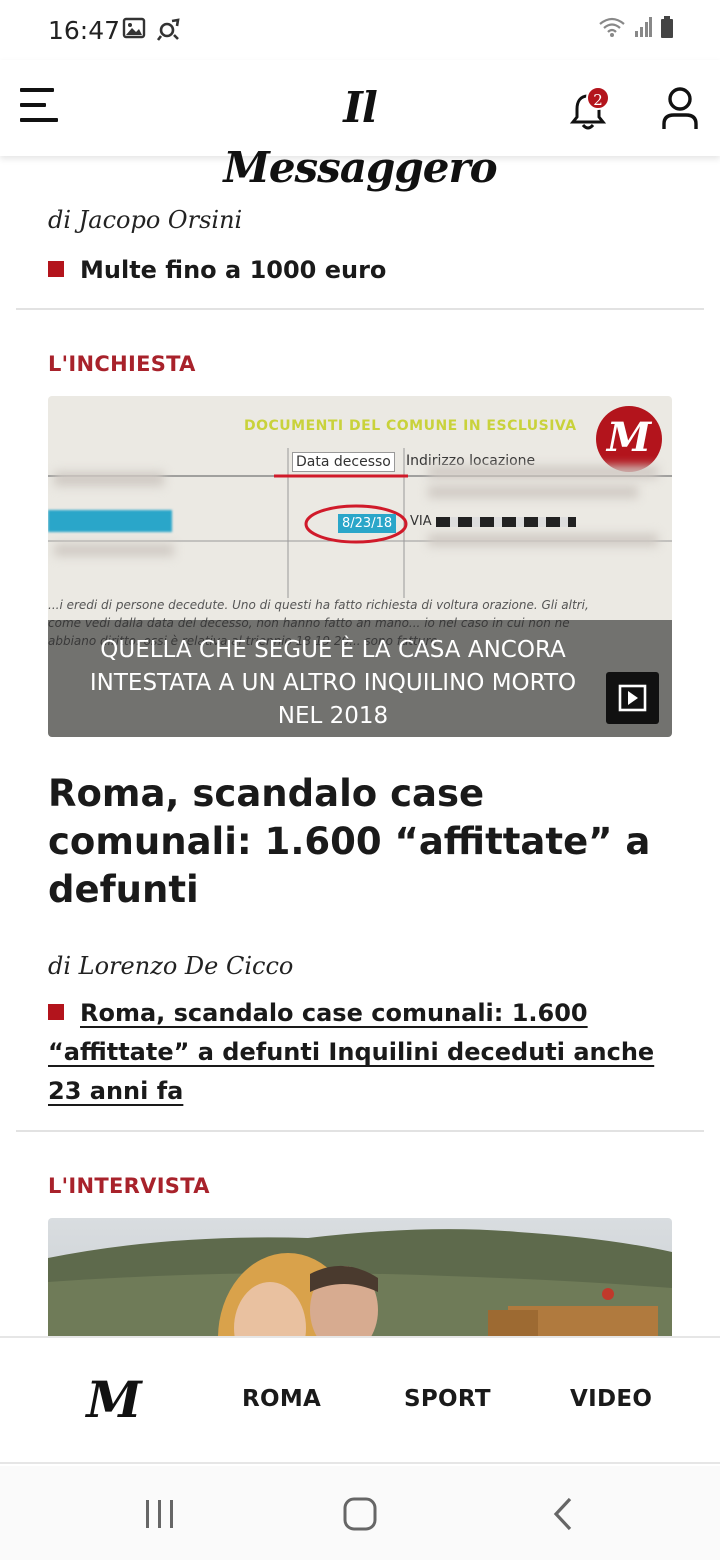 The width and height of the screenshot is (720, 1560). I want to click on status-time: 16:47, so click(84, 30).